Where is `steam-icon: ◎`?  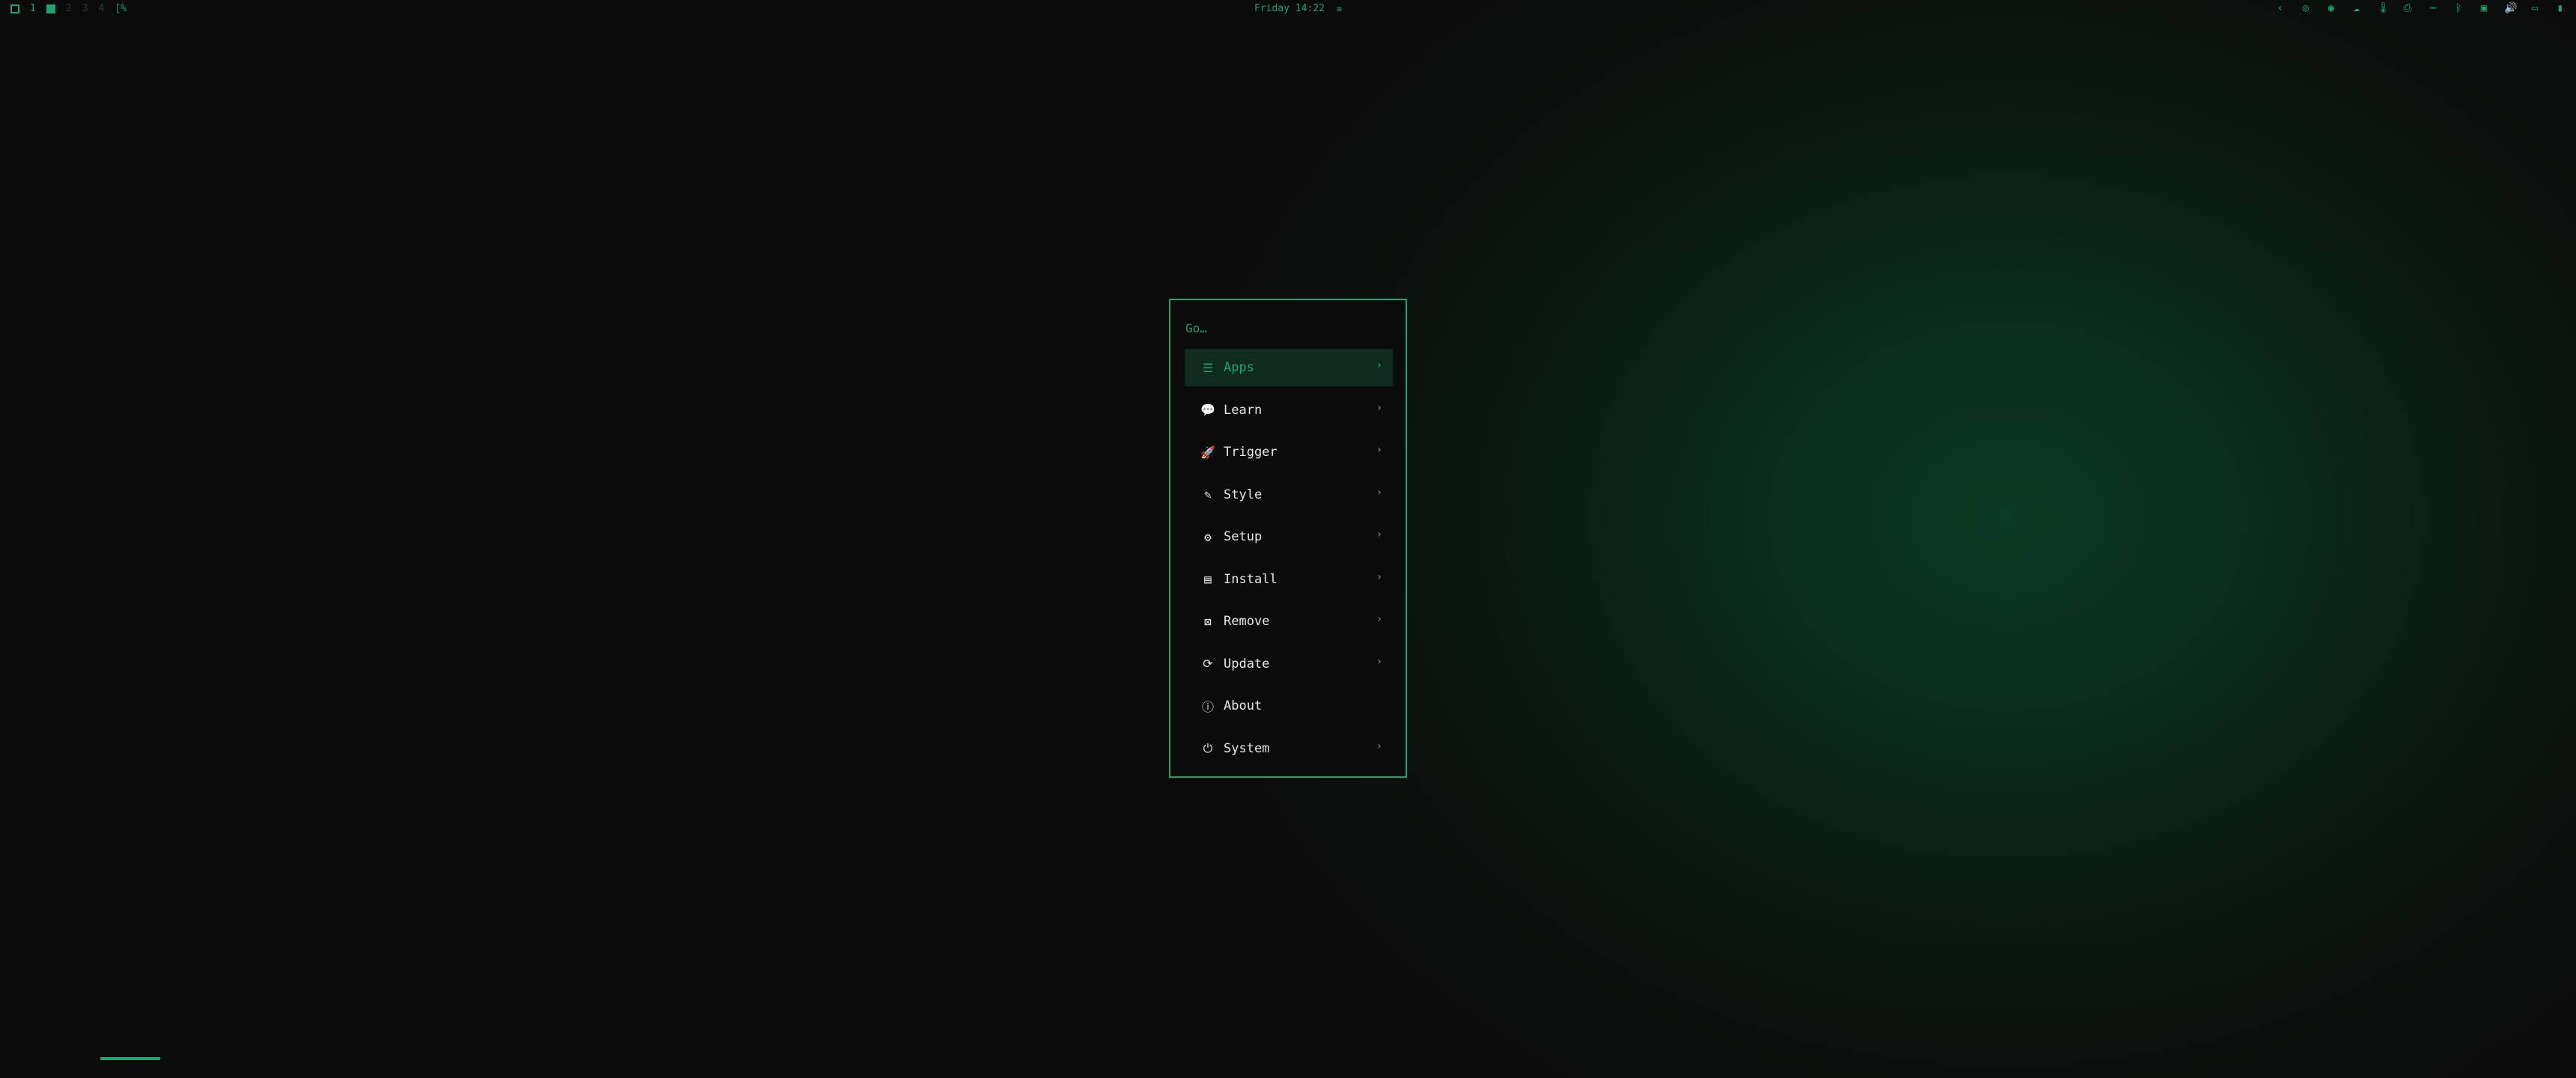
steam-icon: ◎ is located at coordinates (2305, 8).